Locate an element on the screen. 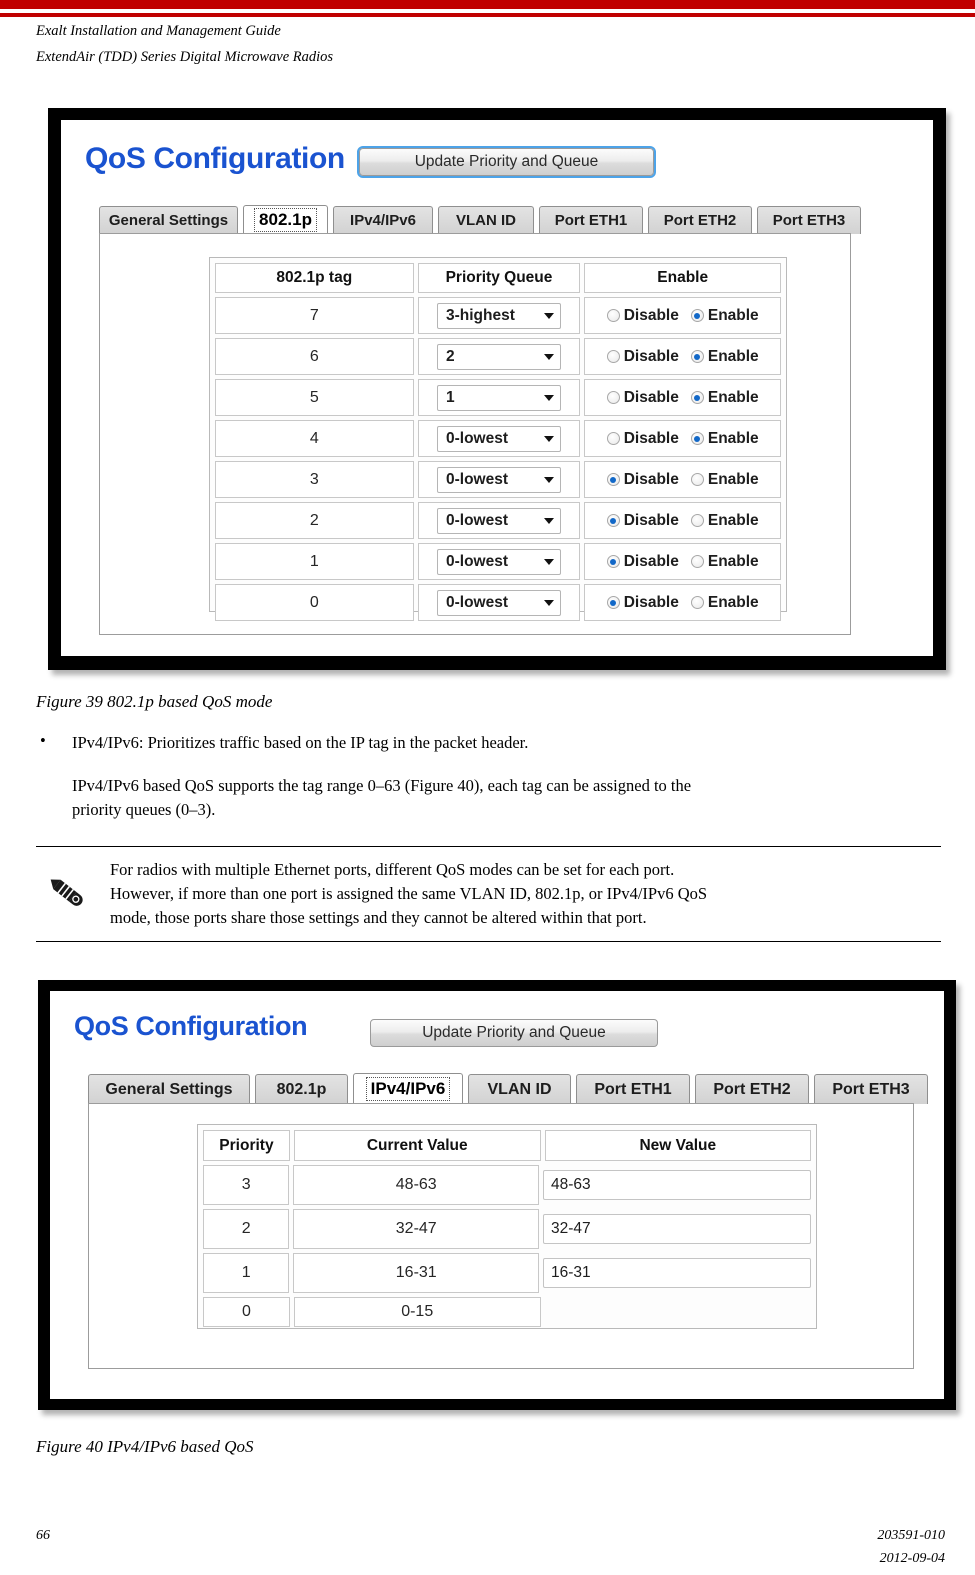  cell-current-value: 16-31 is located at coordinates (416, 1273).